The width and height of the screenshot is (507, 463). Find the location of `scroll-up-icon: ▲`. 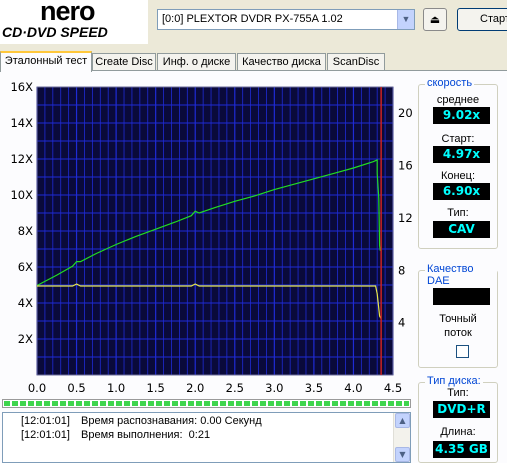

scroll-up-icon: ▲ is located at coordinates (402, 420).